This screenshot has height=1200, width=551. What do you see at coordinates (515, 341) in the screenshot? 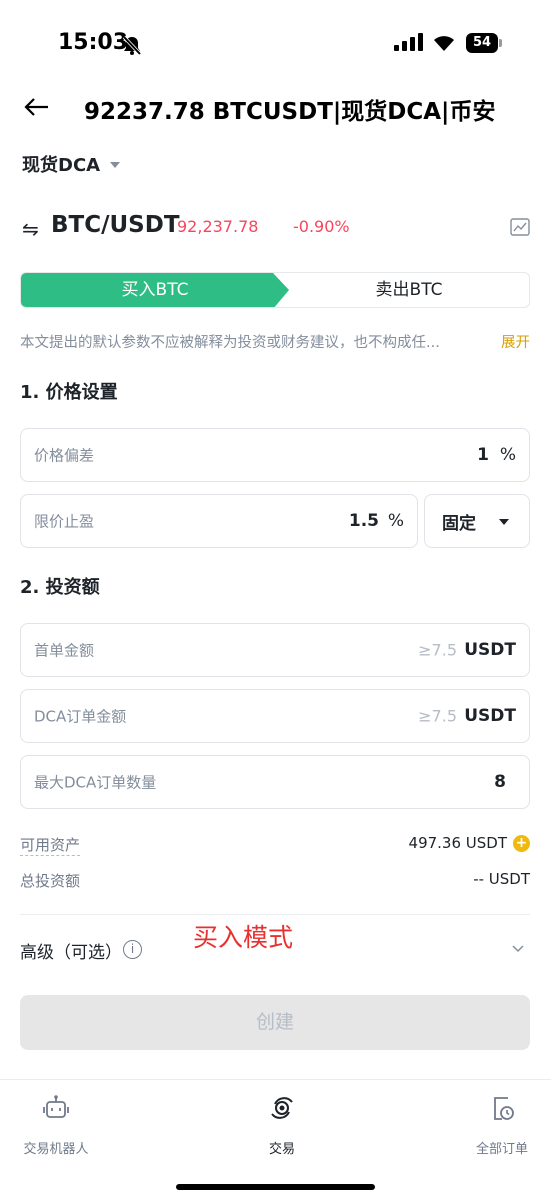
I see `expand-link: 展开` at bounding box center [515, 341].